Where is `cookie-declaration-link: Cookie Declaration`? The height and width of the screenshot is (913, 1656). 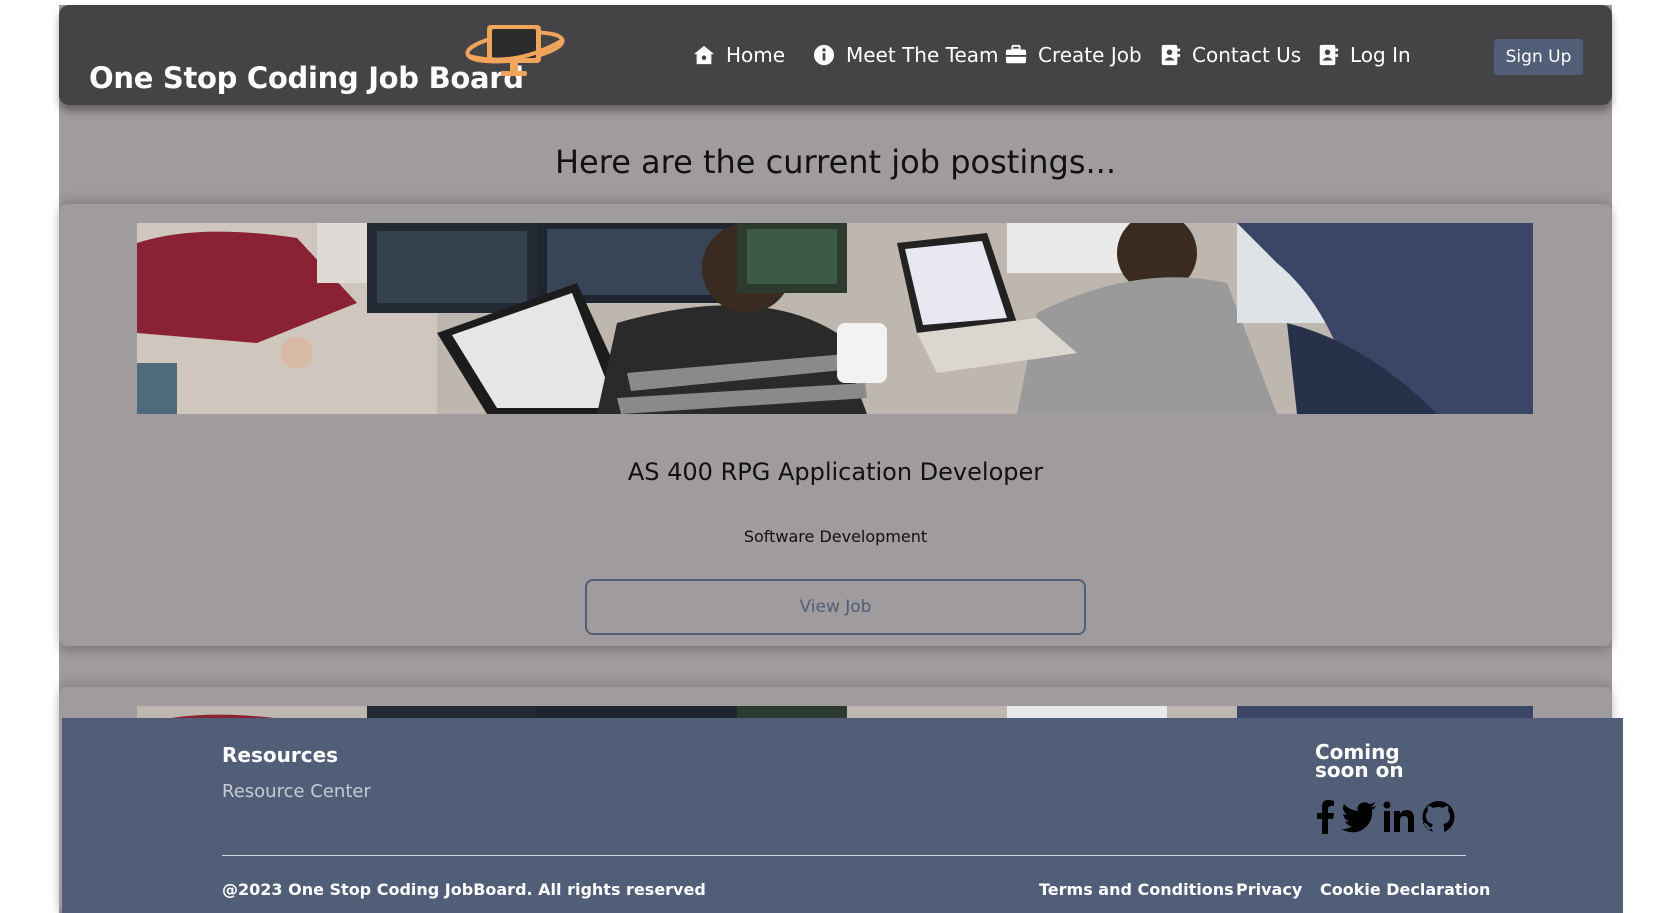 cookie-declaration-link: Cookie Declaration is located at coordinates (1405, 889).